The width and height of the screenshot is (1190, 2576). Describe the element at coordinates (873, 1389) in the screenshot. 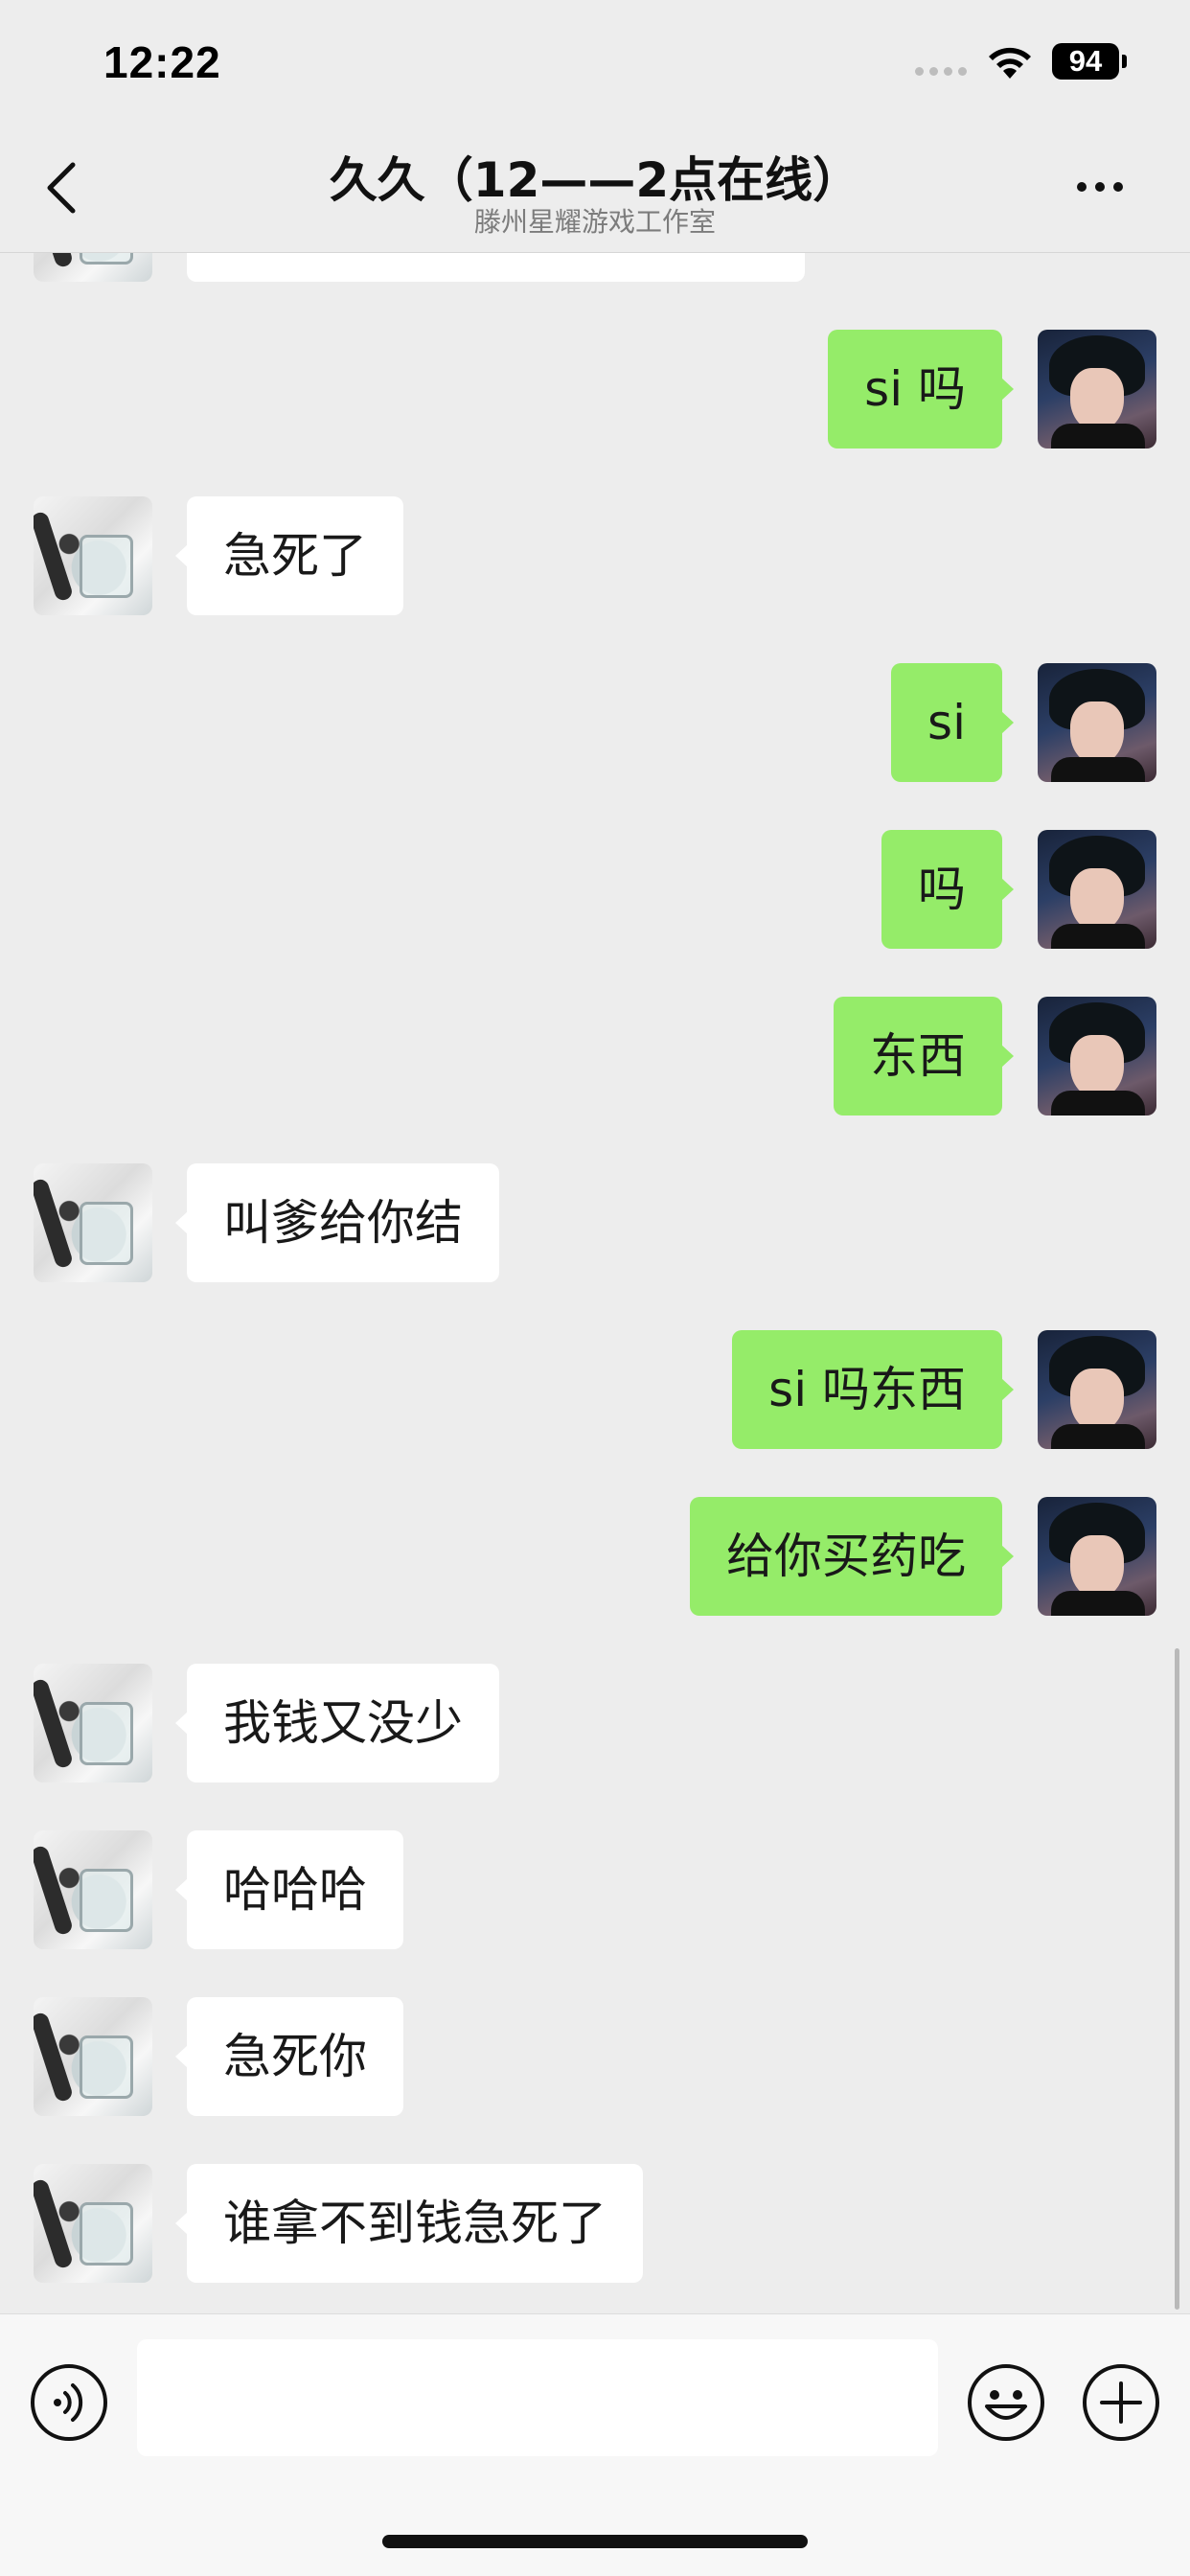

I see `message-bubble-sent: si 吗东西` at that location.